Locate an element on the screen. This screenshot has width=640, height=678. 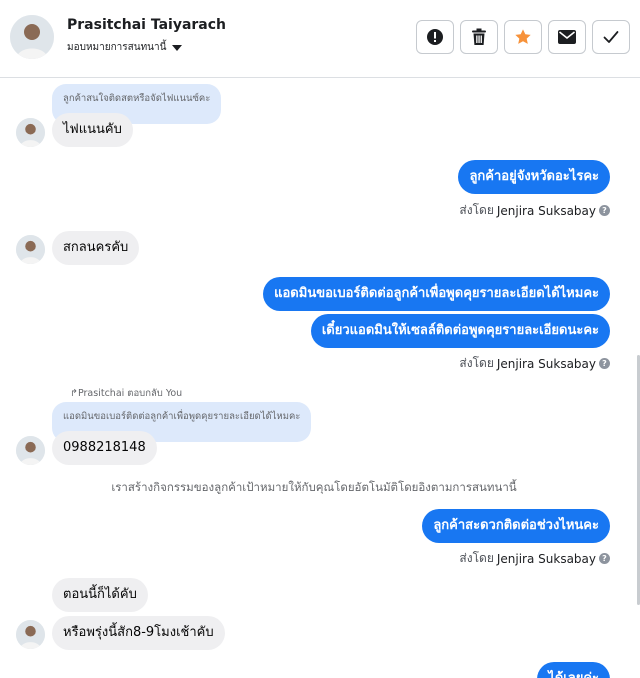
incoming-message: ไฟแนนคับ is located at coordinates (92, 130).